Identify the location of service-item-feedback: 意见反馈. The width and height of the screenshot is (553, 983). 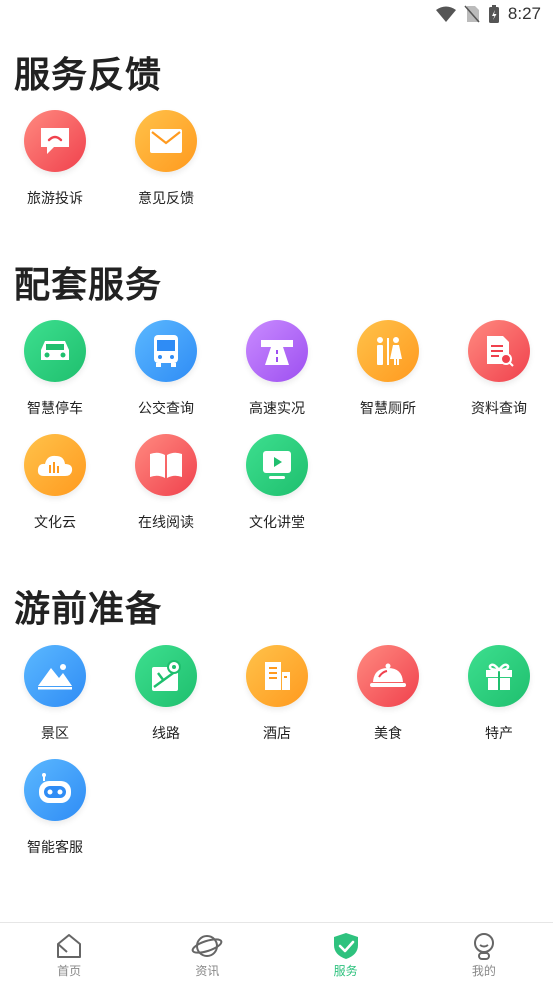
(166, 159).